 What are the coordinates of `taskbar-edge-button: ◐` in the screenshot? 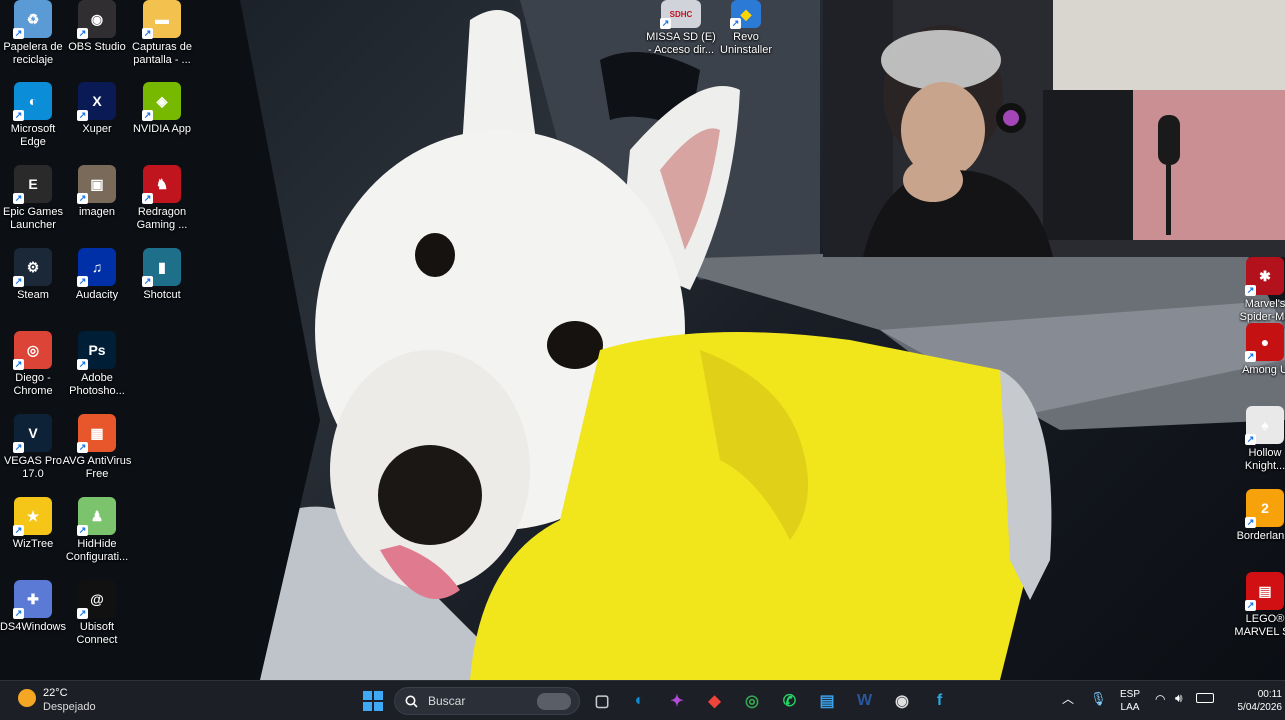 It's located at (640, 701).